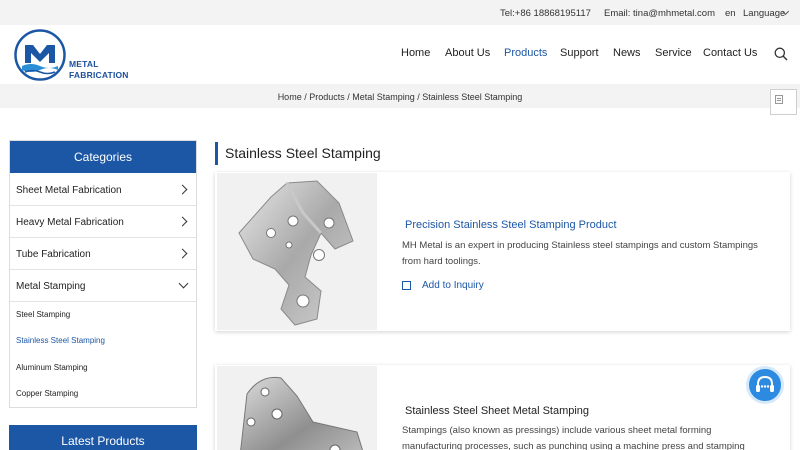 Image resolution: width=800 pixels, height=450 pixels. Describe the element at coordinates (453, 285) in the screenshot. I see `add-to-inquiry-label: Add to Inquiry` at that location.